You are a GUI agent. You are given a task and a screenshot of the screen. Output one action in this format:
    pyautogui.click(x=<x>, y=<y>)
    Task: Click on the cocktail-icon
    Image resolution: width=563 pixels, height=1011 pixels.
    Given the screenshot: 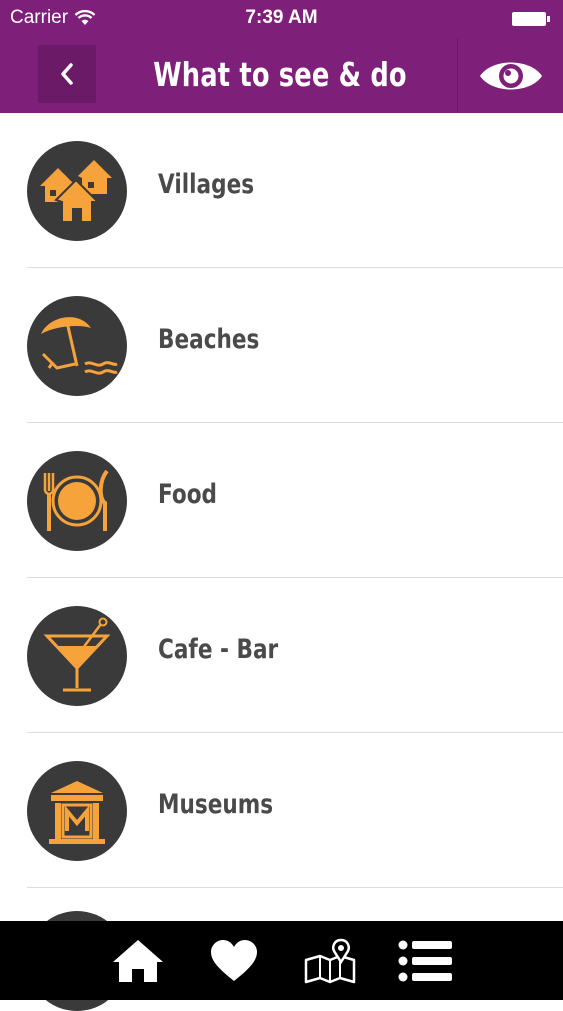 What is the action you would take?
    pyautogui.click(x=77, y=656)
    